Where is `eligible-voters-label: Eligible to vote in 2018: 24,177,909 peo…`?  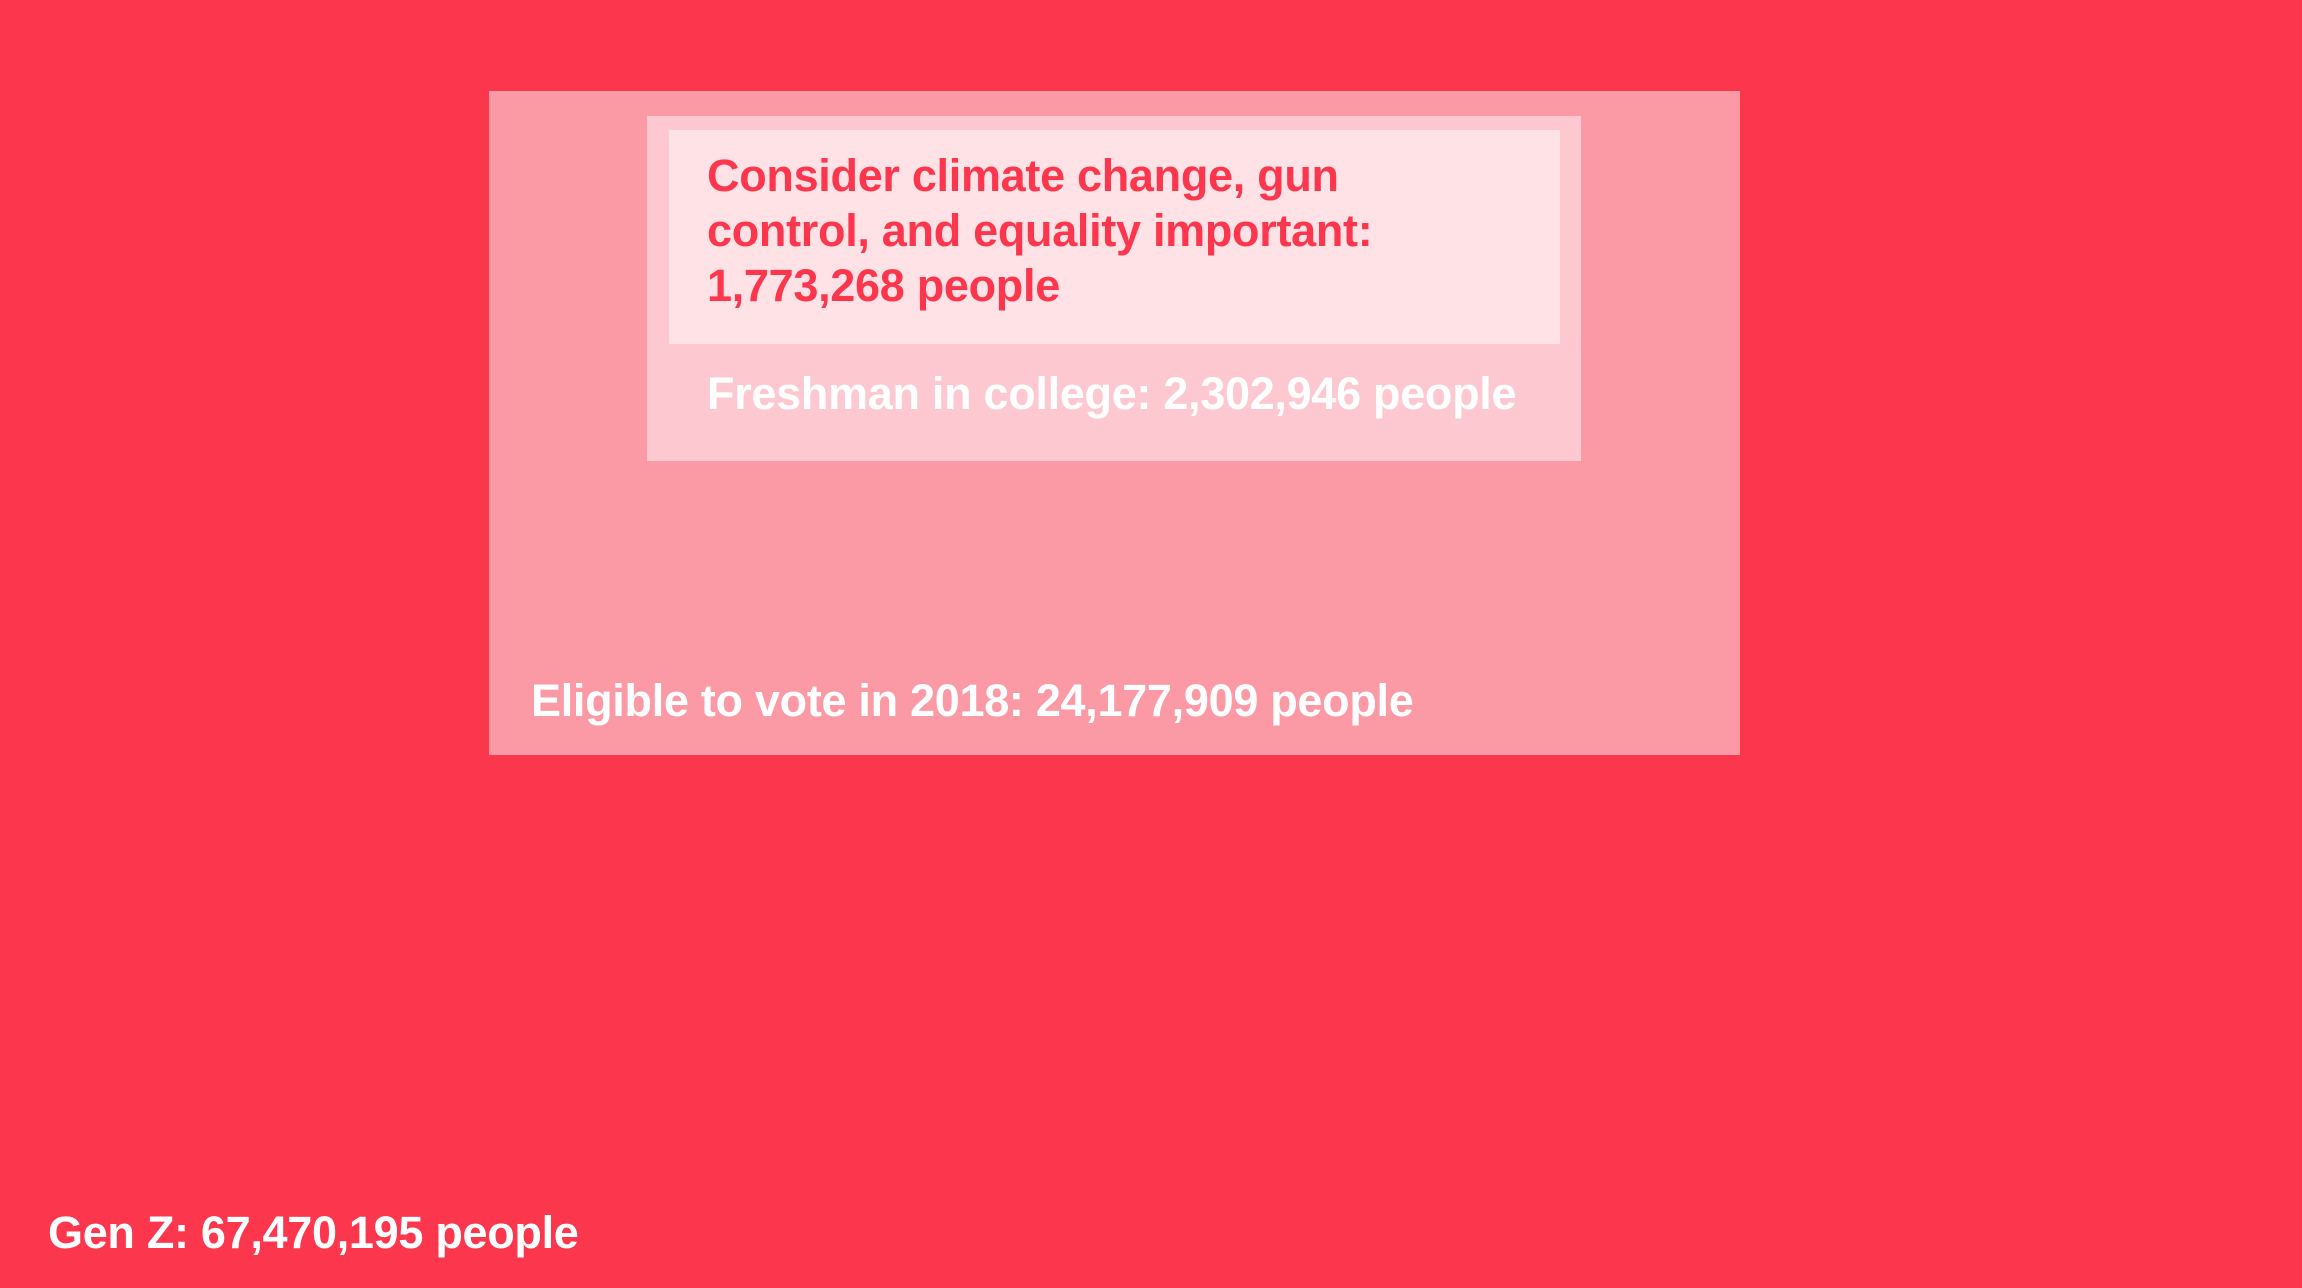
eligible-voters-label: Eligible to vote in 2018: 24,177,909 peo… is located at coordinates (972, 700).